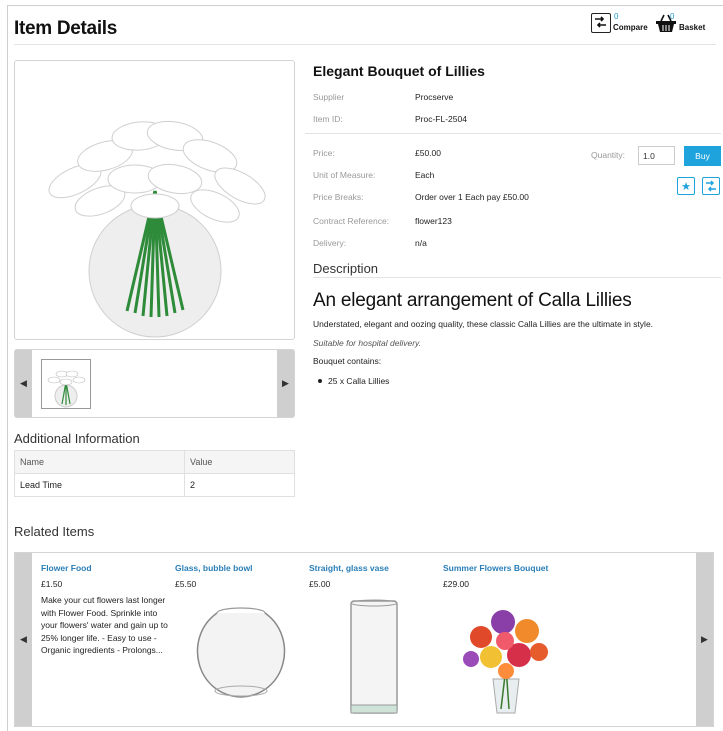 This screenshot has height=731, width=723. I want to click on related-item: Glass, bubble bowl £5.50, so click(240, 576).